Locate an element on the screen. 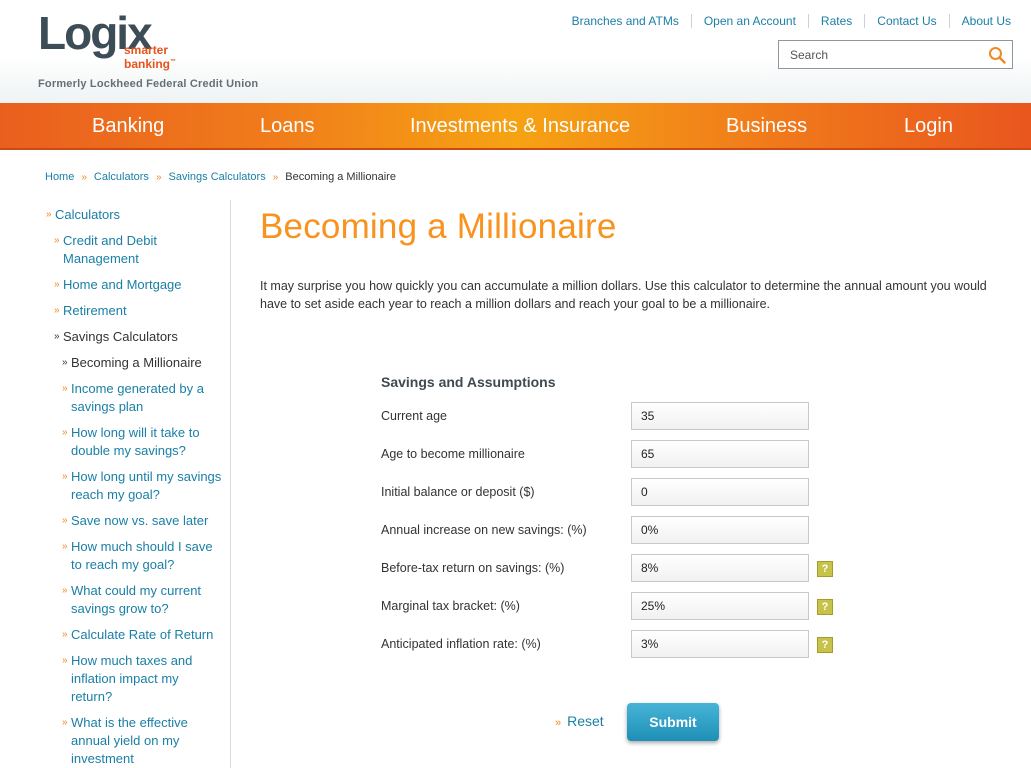 The image size is (1031, 768). link-branches-atms: Branches and ATMs is located at coordinates (625, 21).